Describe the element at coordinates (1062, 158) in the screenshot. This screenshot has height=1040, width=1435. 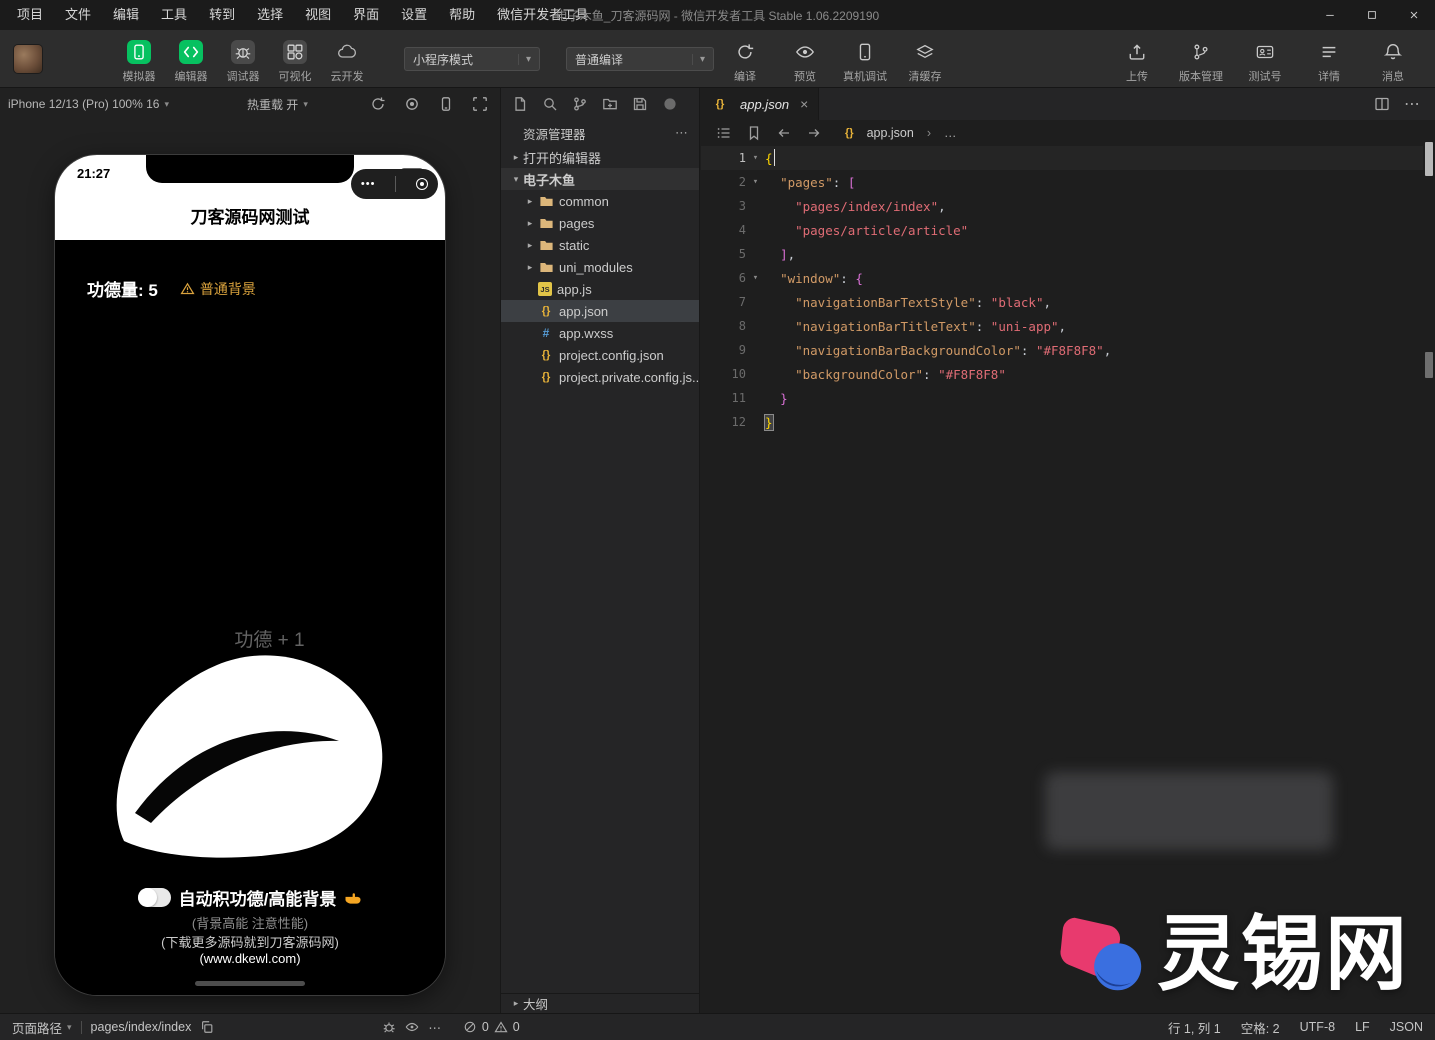
I see `code-line-1: 1 ▾{` at that location.